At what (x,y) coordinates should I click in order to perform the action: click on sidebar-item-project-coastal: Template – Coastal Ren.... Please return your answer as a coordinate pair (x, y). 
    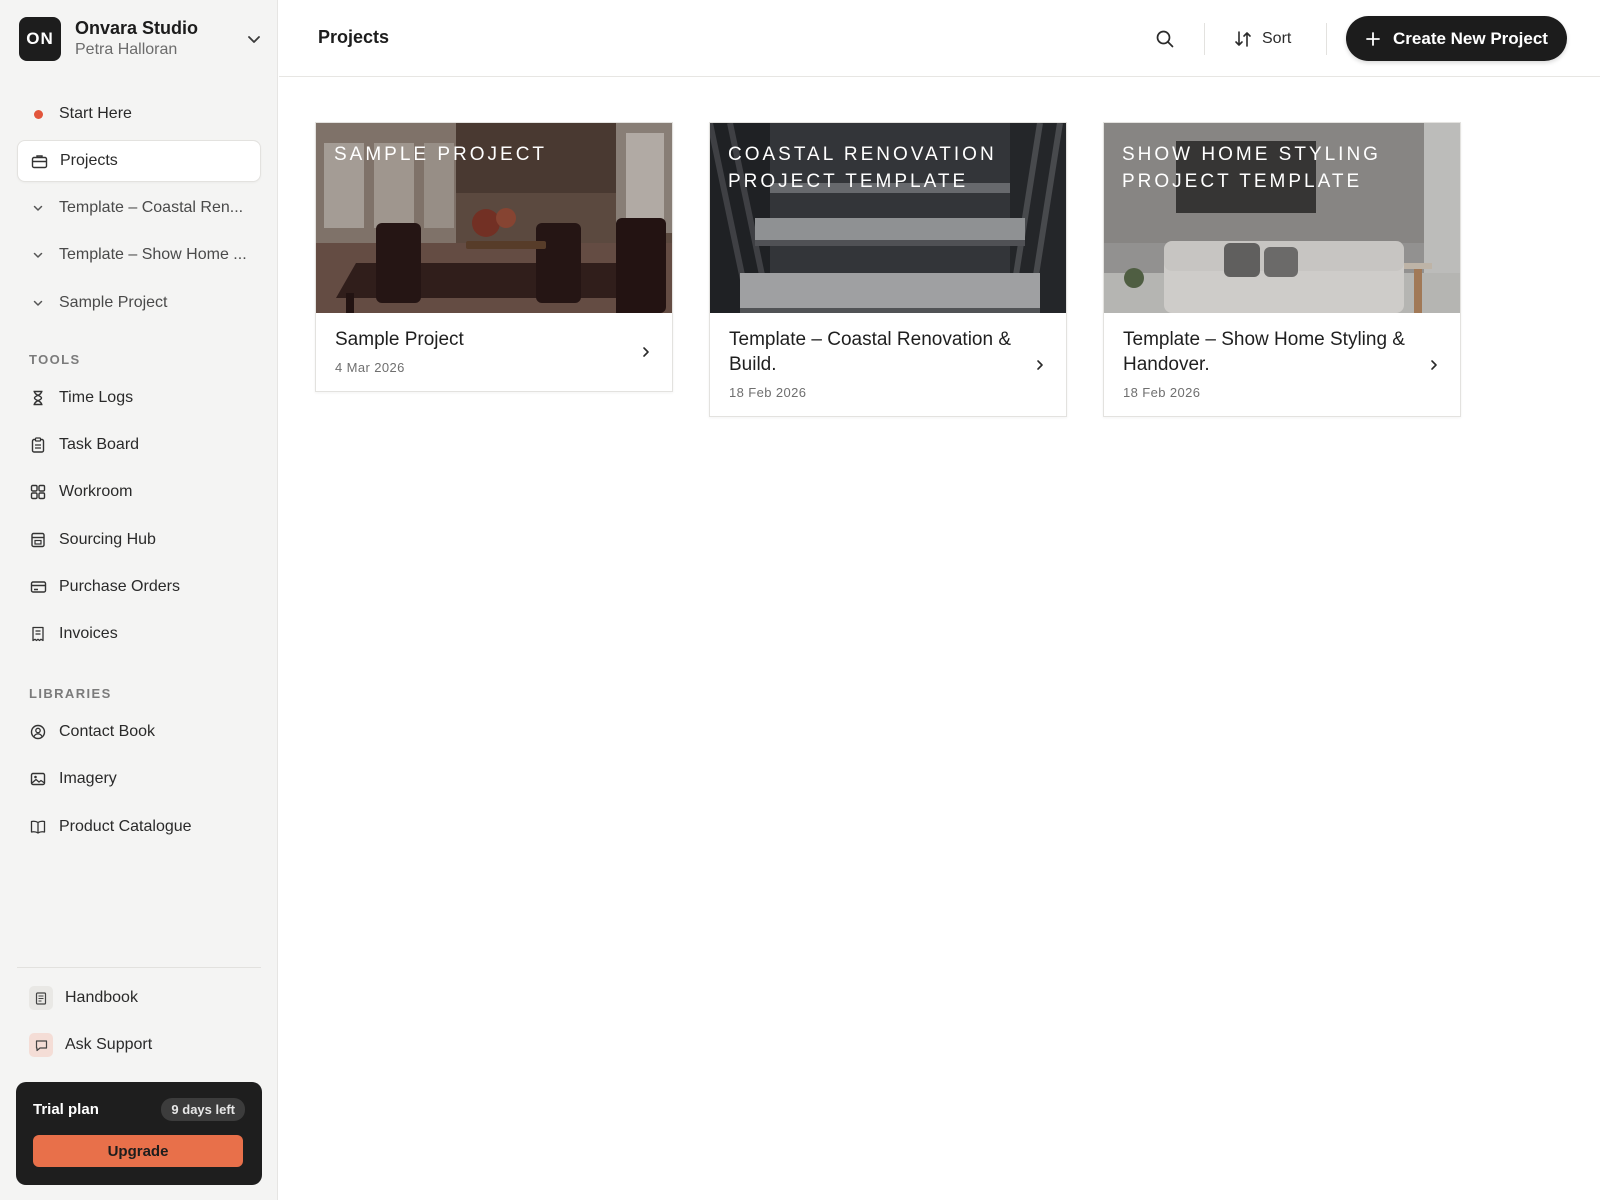
    Looking at the image, I should click on (139, 208).